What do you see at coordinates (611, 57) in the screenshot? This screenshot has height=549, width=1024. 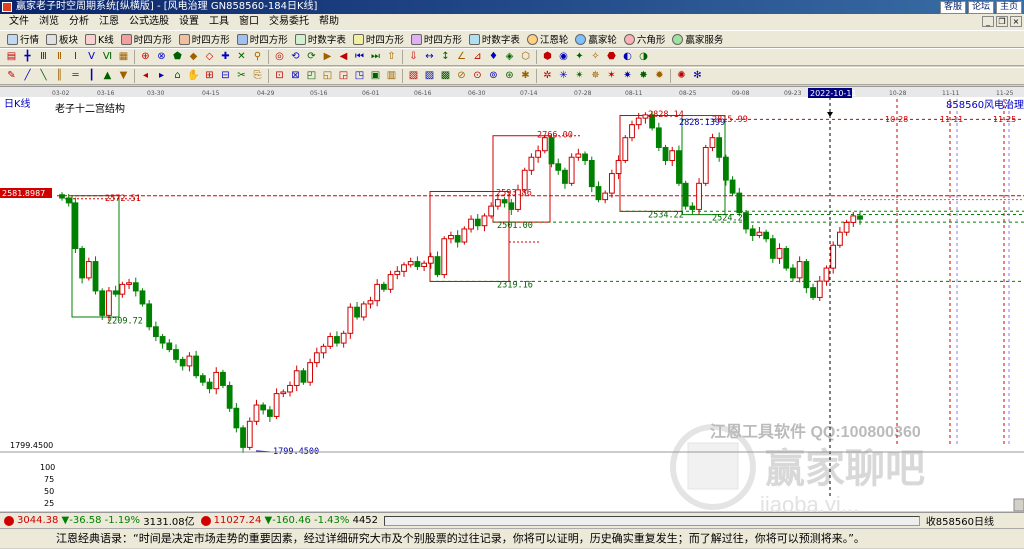 I see `drawing-tool-icon-37: ⬣` at bounding box center [611, 57].